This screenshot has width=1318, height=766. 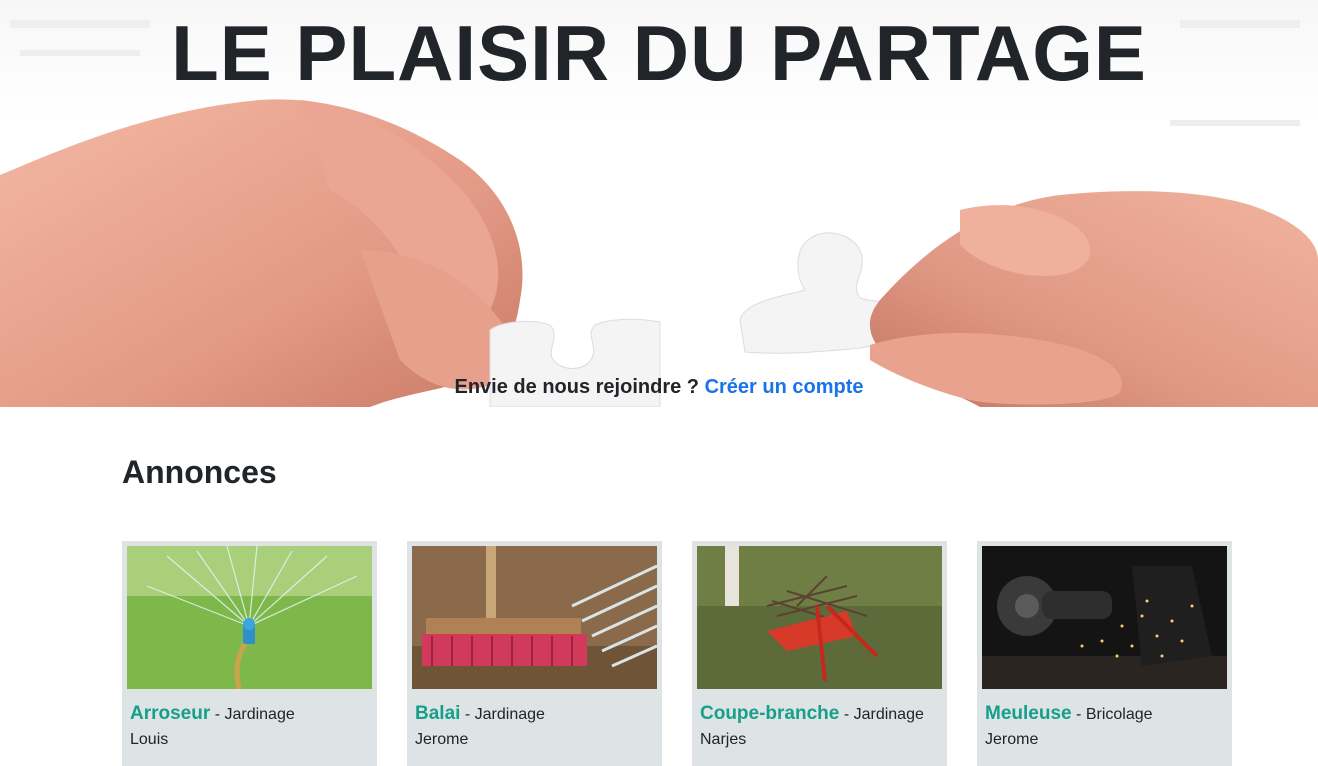 I want to click on annonce-name: Balai, so click(x=437, y=713).